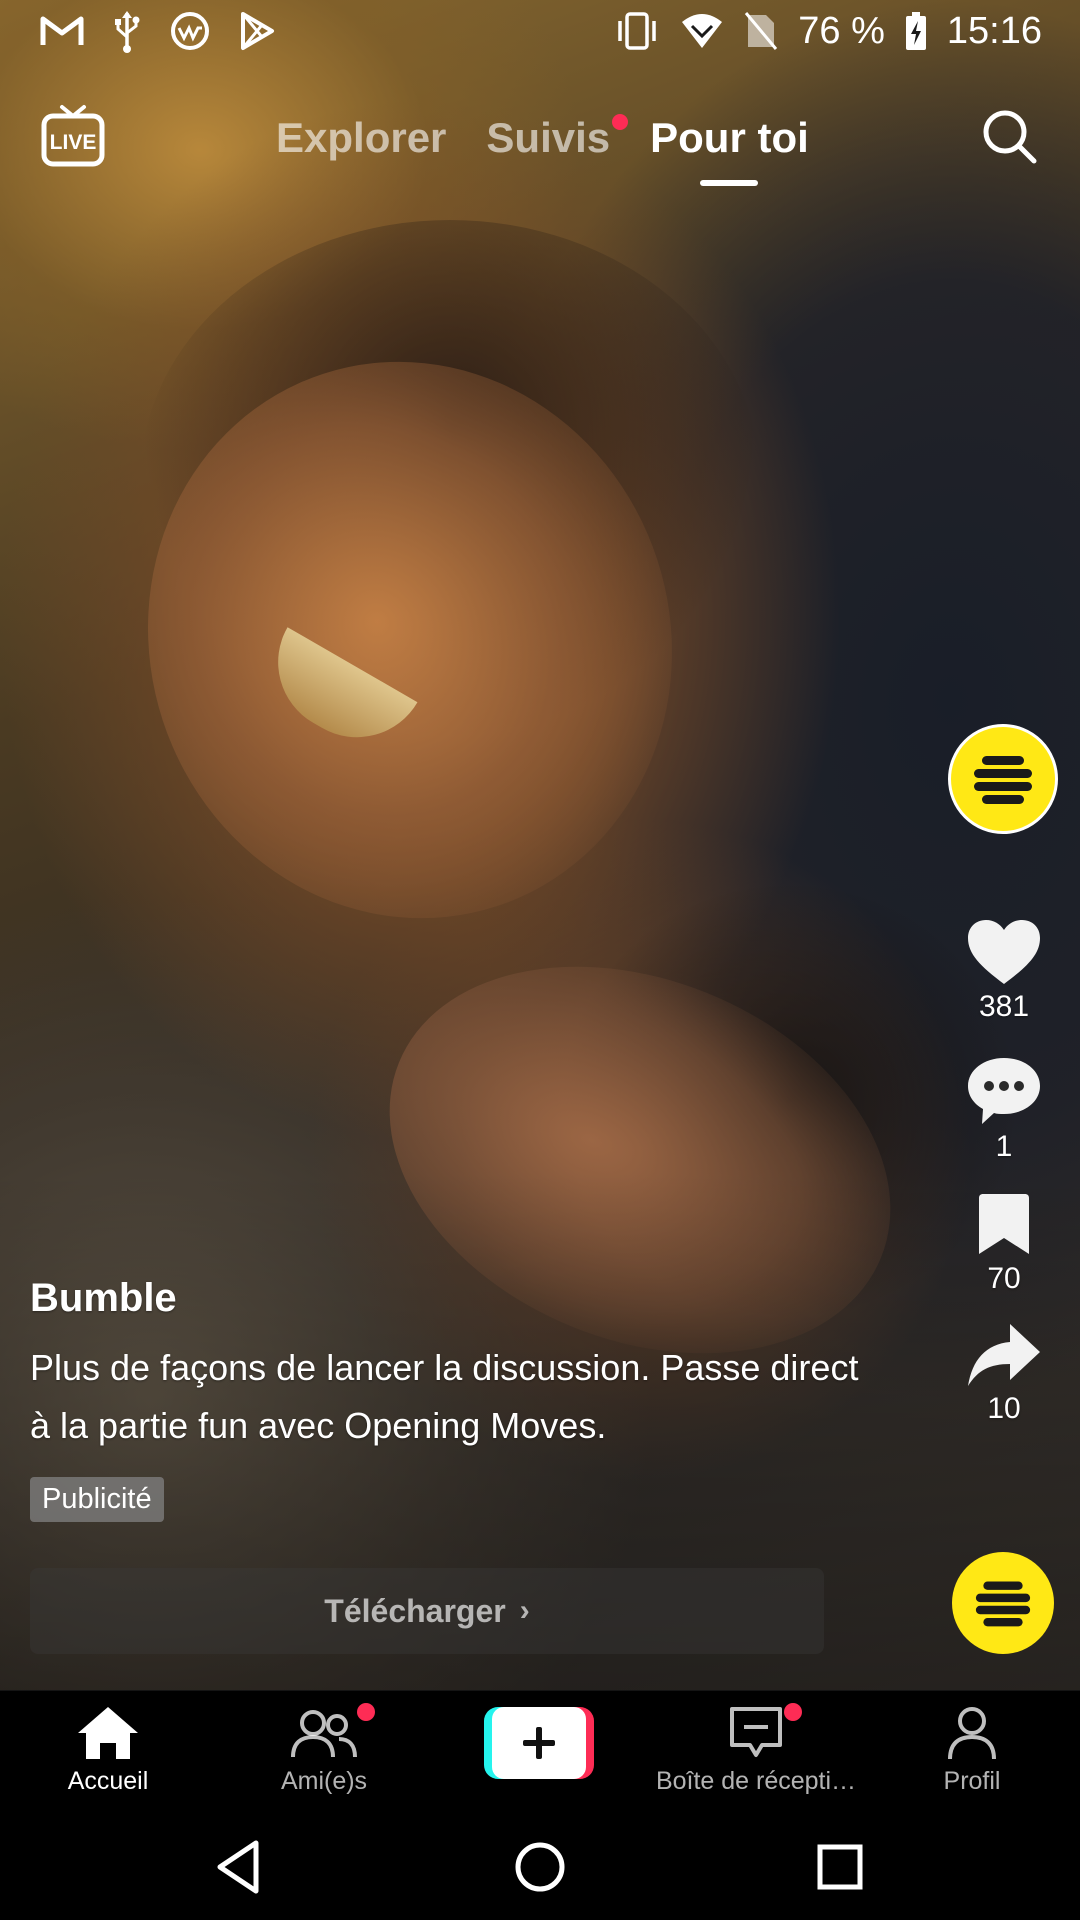 The image size is (1080, 1920). I want to click on share-action: 10, so click(1004, 1374).